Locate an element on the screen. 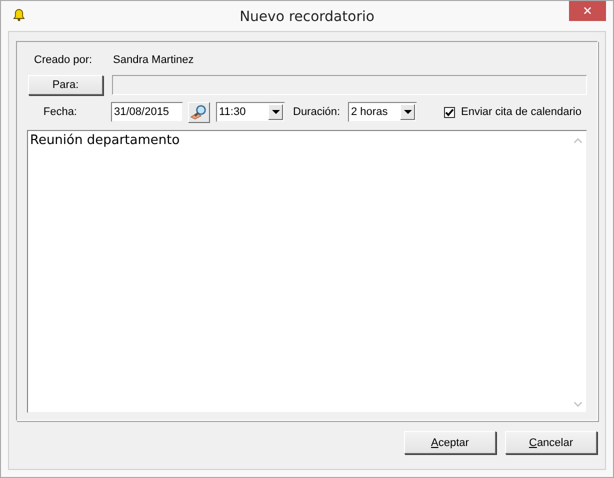 The height and width of the screenshot is (478, 614). scroll-up-icon is located at coordinates (578, 140).